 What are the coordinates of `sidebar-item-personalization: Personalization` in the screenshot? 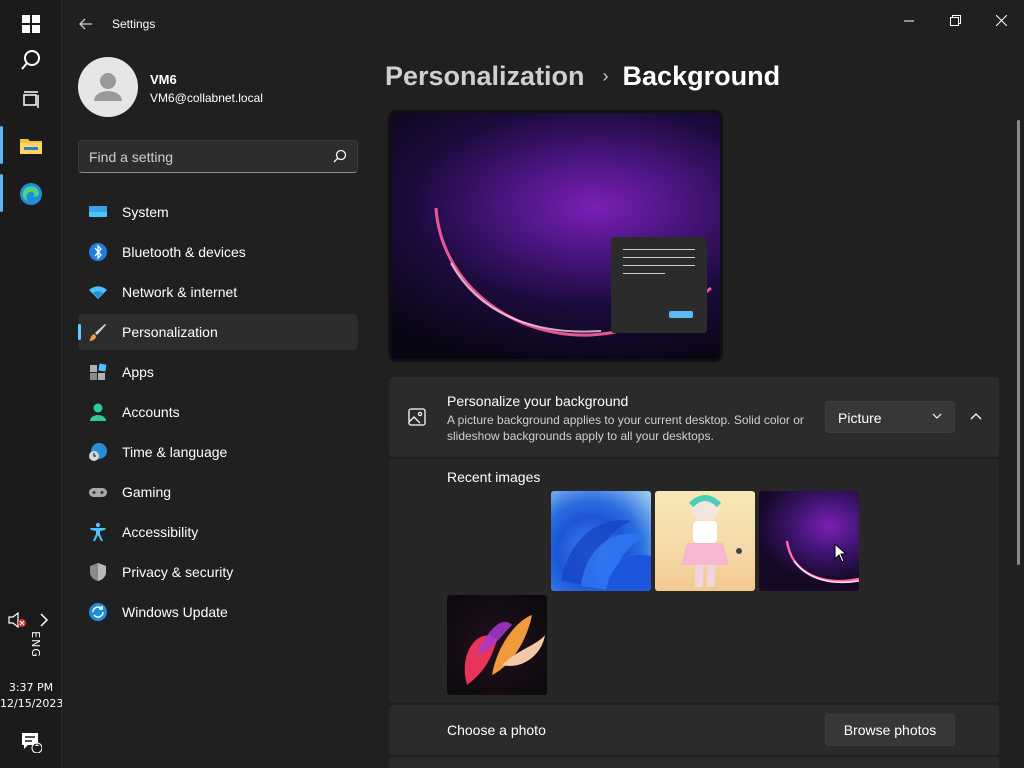 It's located at (218, 332).